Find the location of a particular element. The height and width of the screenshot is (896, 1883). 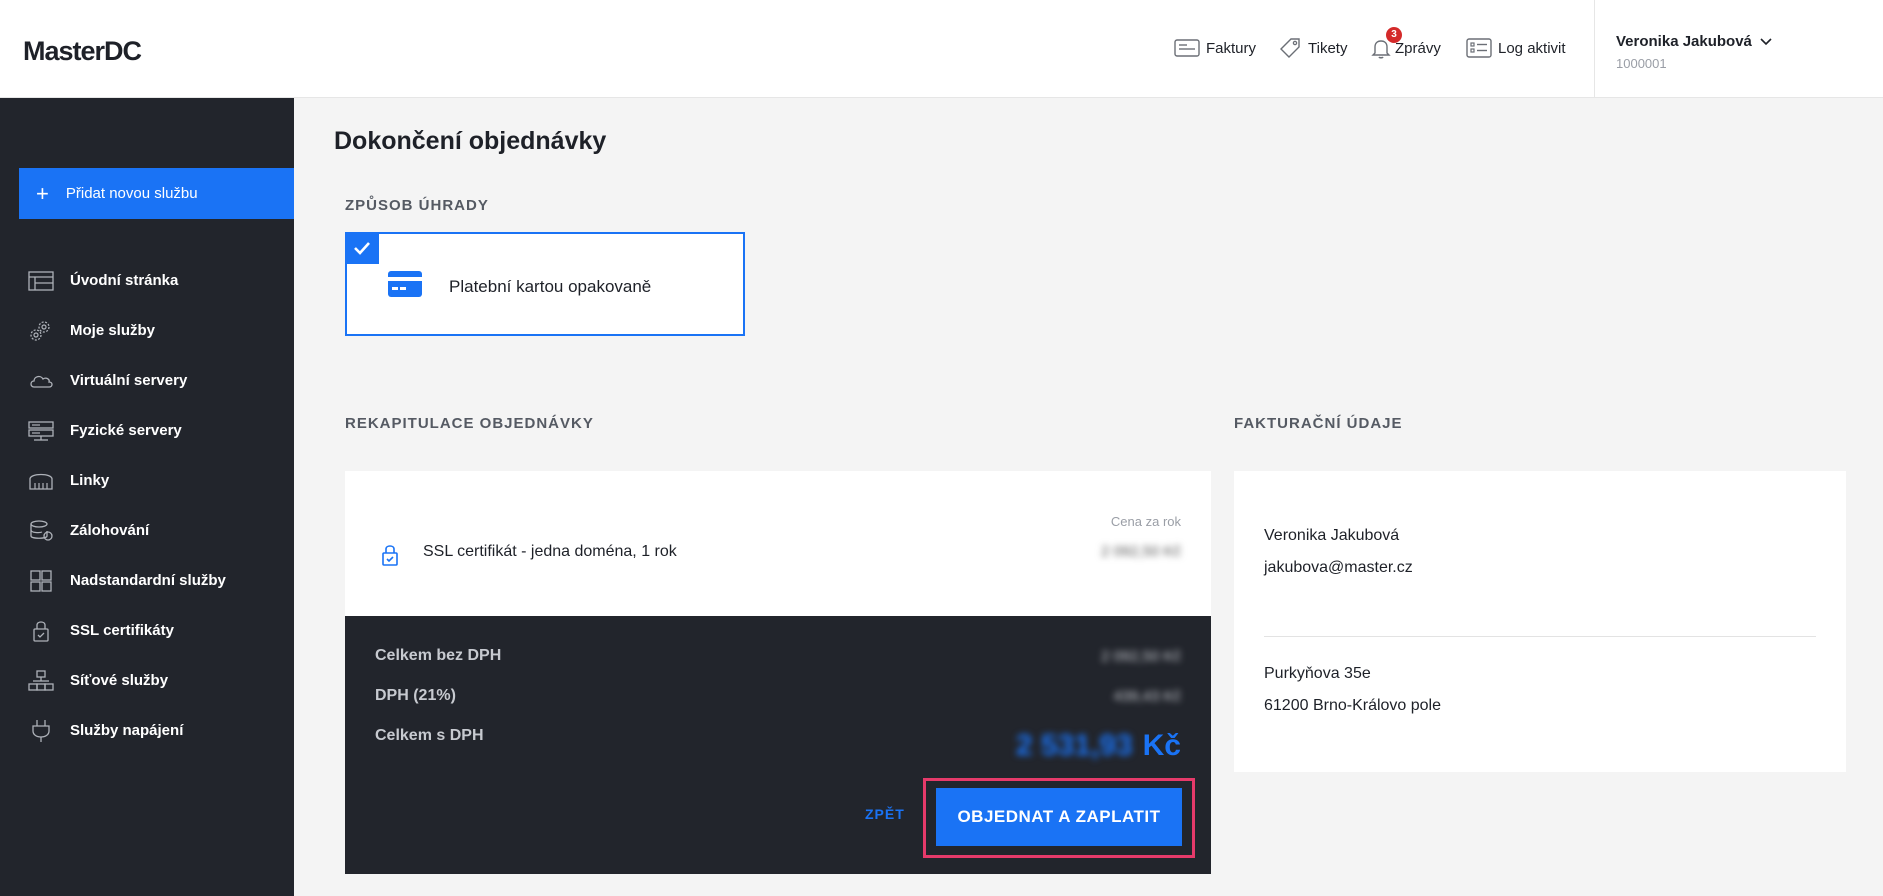

price-header: Cena za rok is located at coordinates (1145, 521).